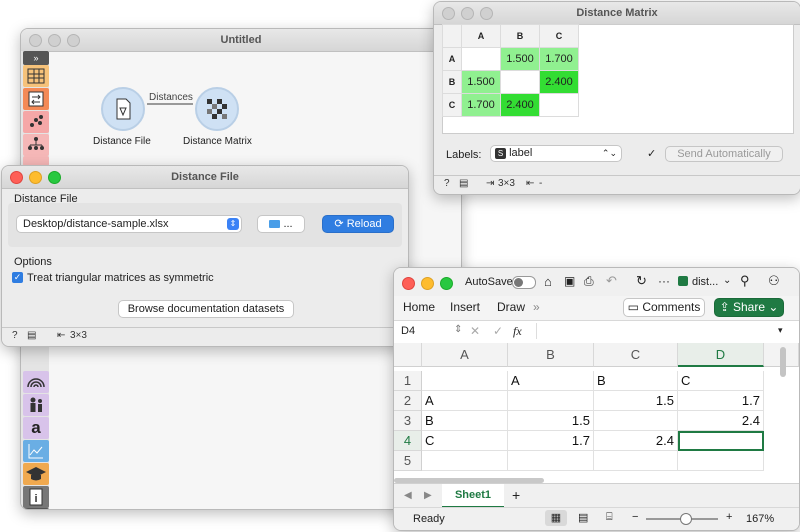  Describe the element at coordinates (36, 451) in the screenshot. I see `timeseries-icon` at that location.